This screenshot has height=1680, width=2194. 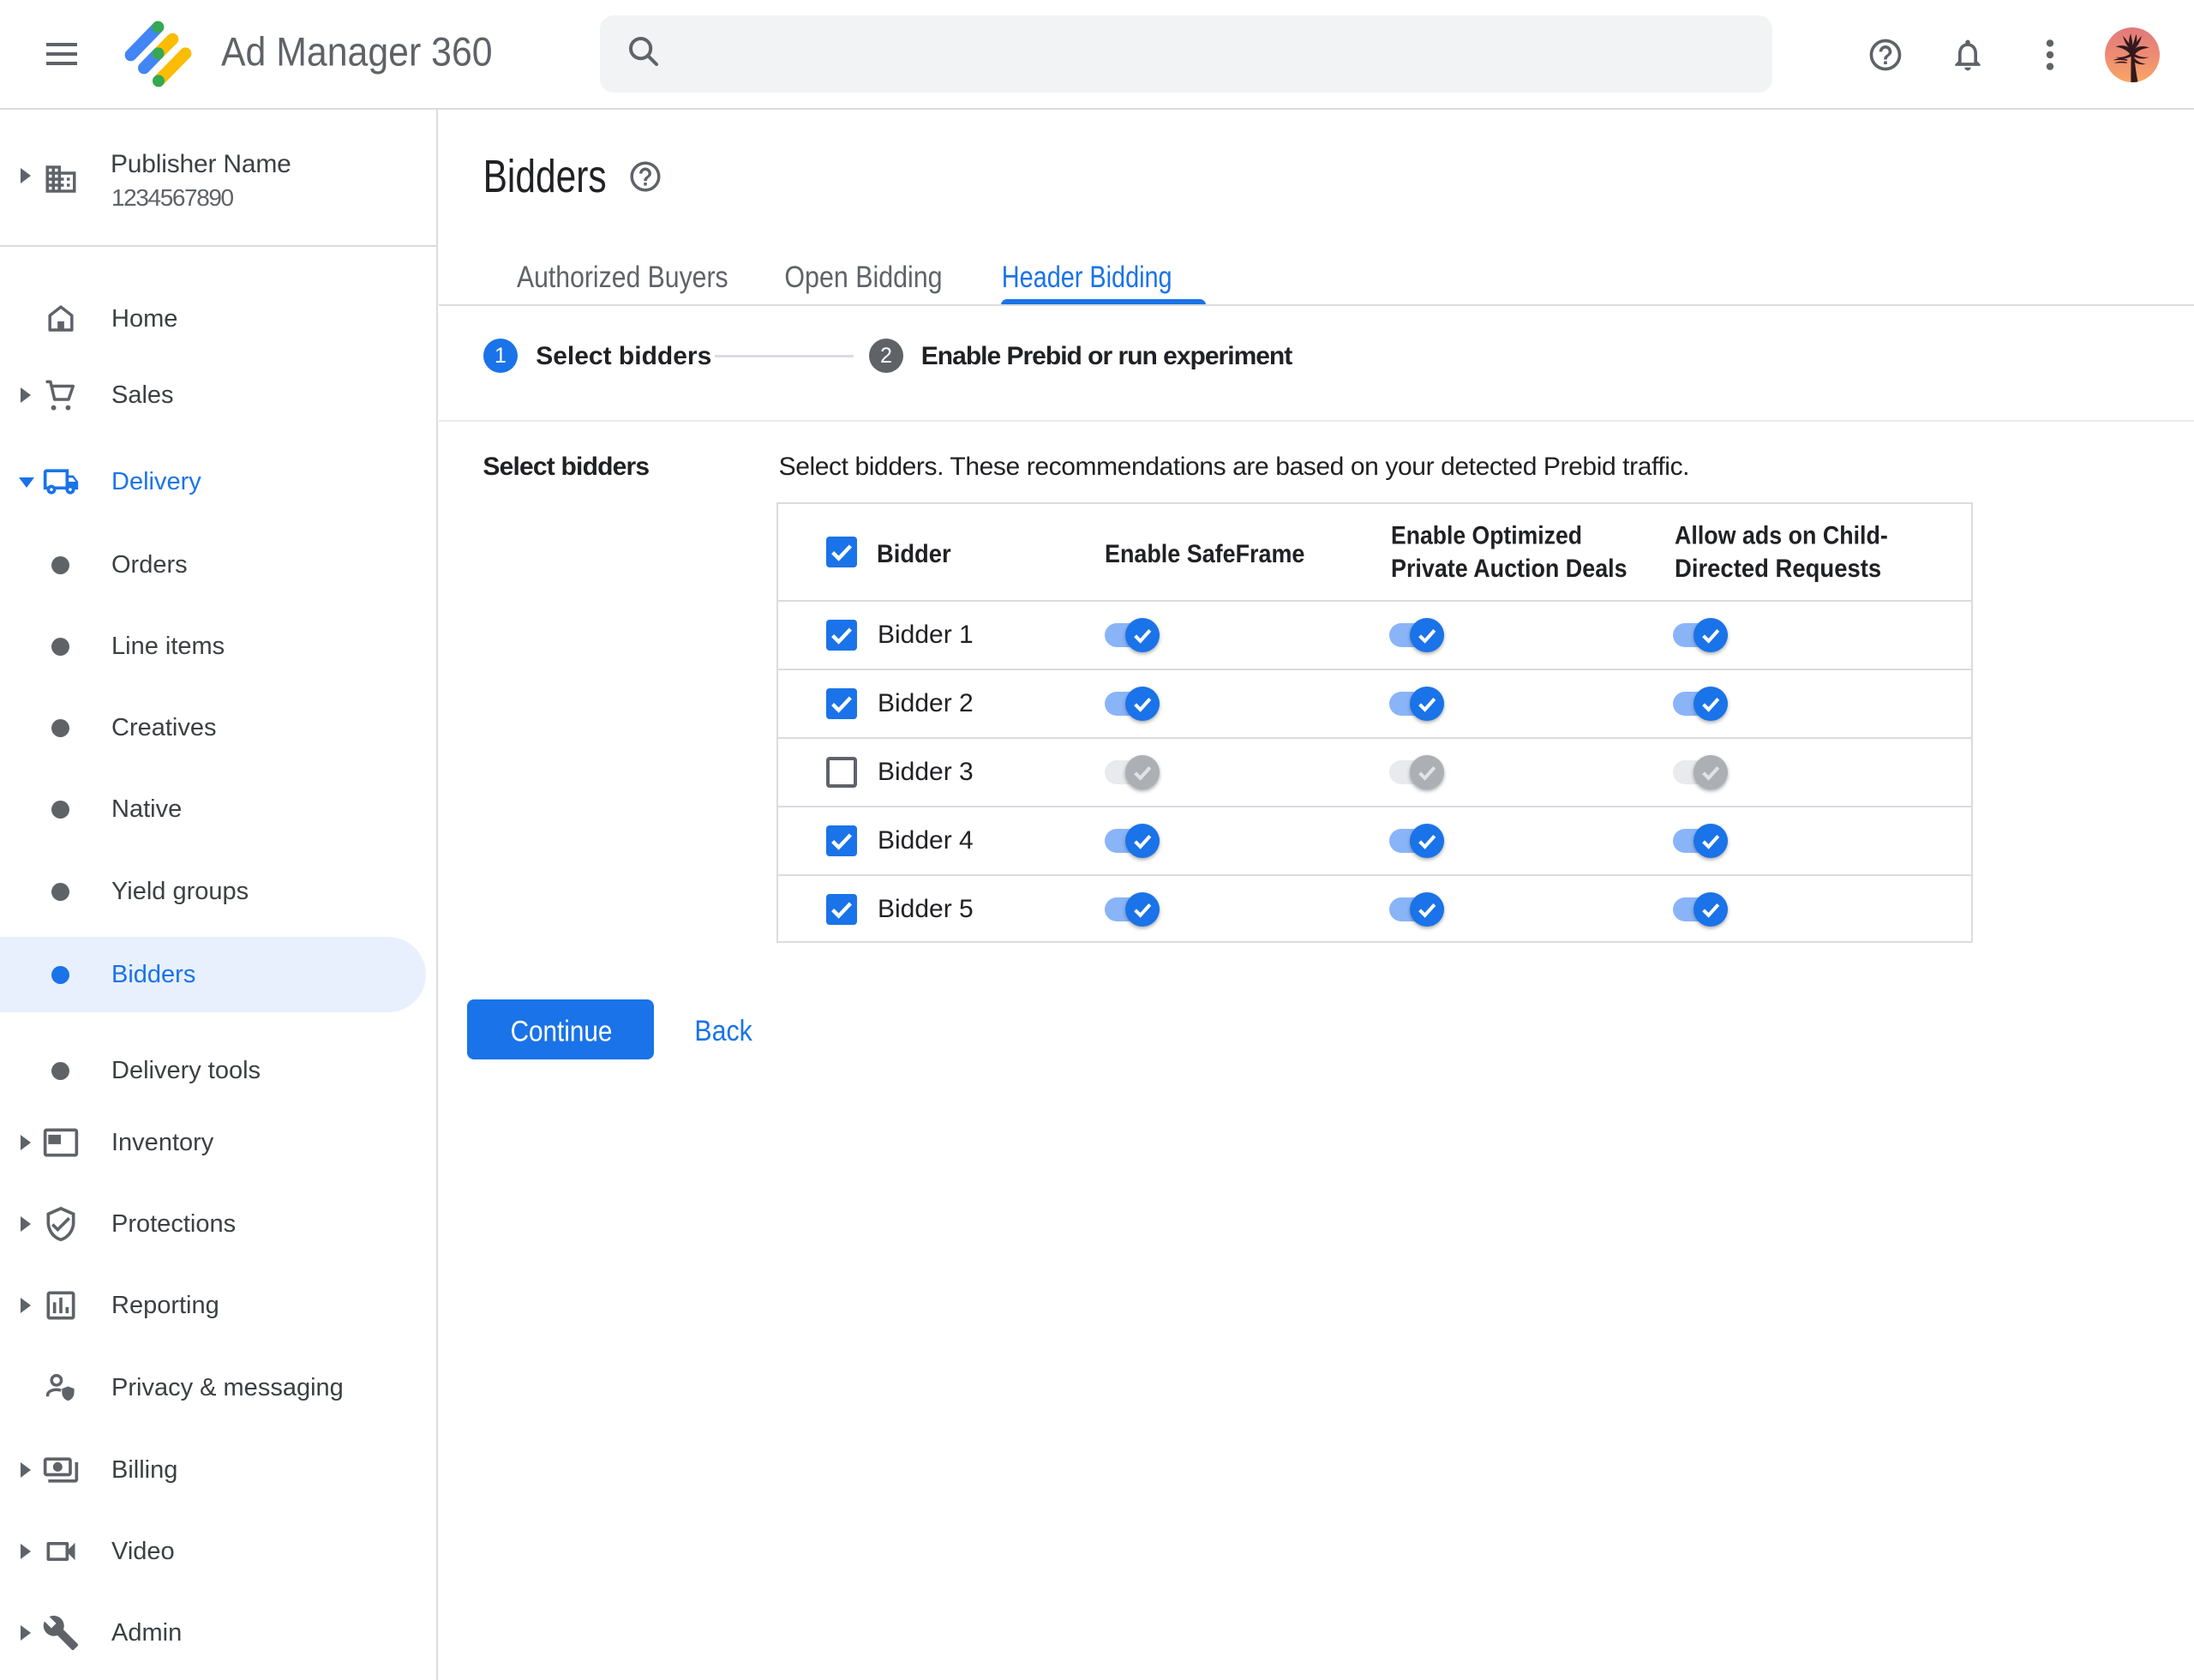 What do you see at coordinates (723, 1031) in the screenshot?
I see `svg-text: Back` at bounding box center [723, 1031].